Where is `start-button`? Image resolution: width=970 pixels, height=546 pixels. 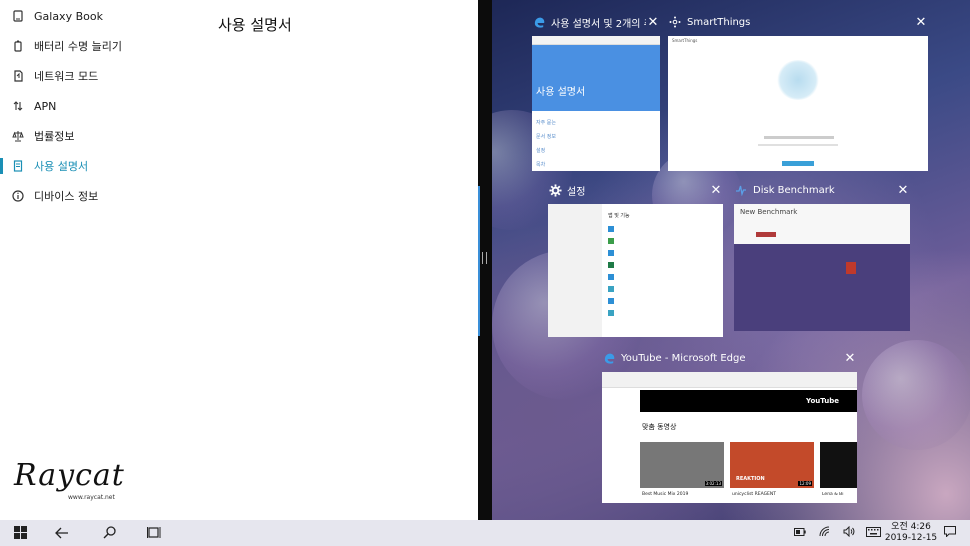 start-button is located at coordinates (20, 533).